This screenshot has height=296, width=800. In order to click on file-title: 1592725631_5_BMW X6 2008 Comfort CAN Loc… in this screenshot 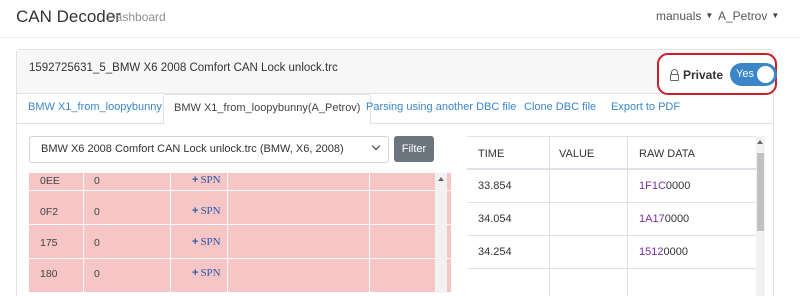, I will do `click(183, 68)`.